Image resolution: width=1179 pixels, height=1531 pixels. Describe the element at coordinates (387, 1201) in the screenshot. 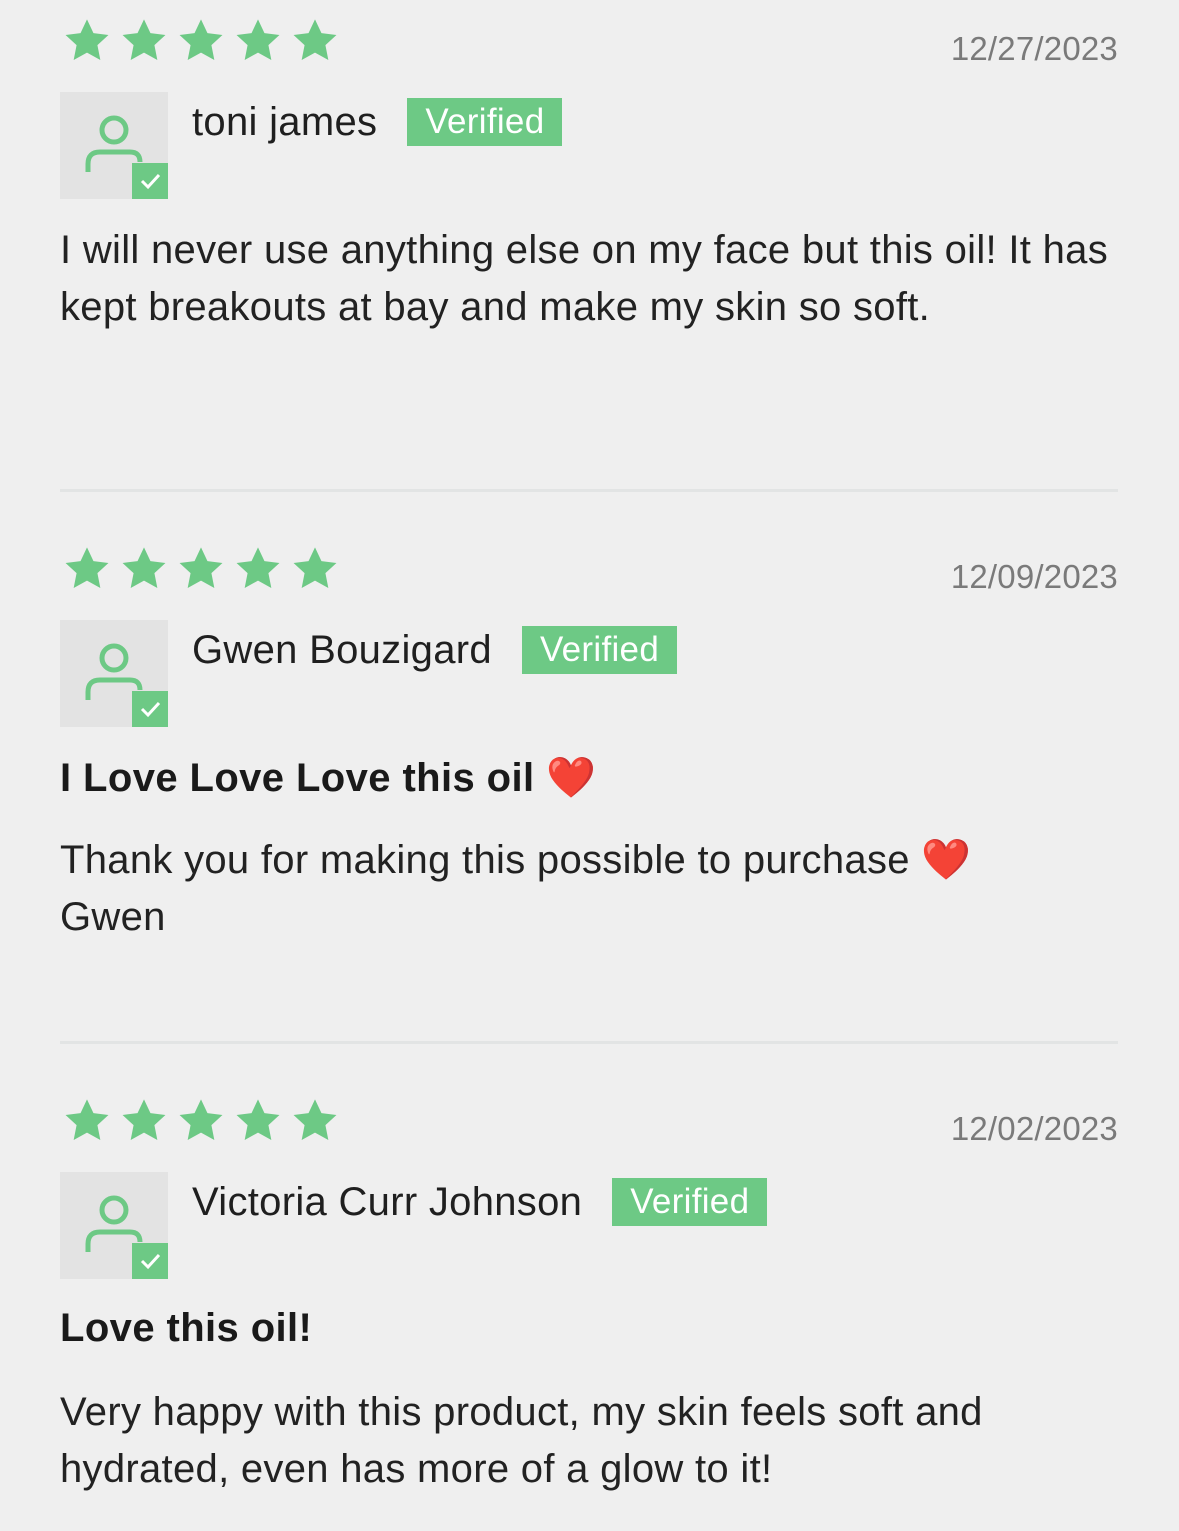

I see `author-name: Victoria Curr Johnson` at that location.